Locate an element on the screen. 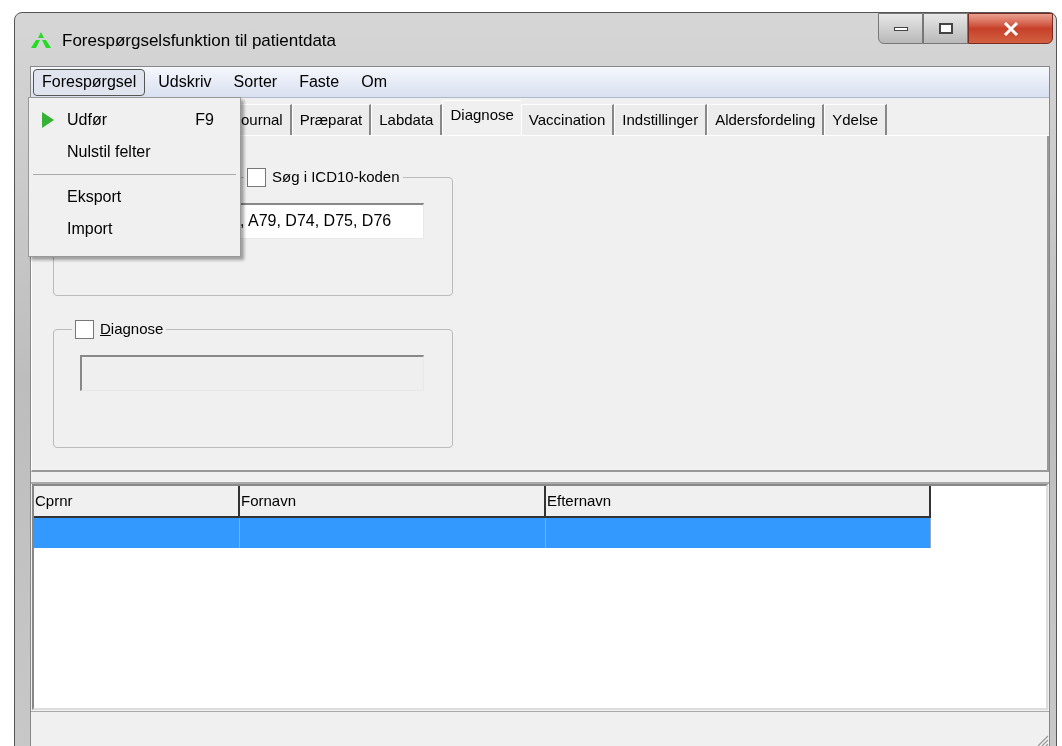  maximize-button is located at coordinates (945, 28).